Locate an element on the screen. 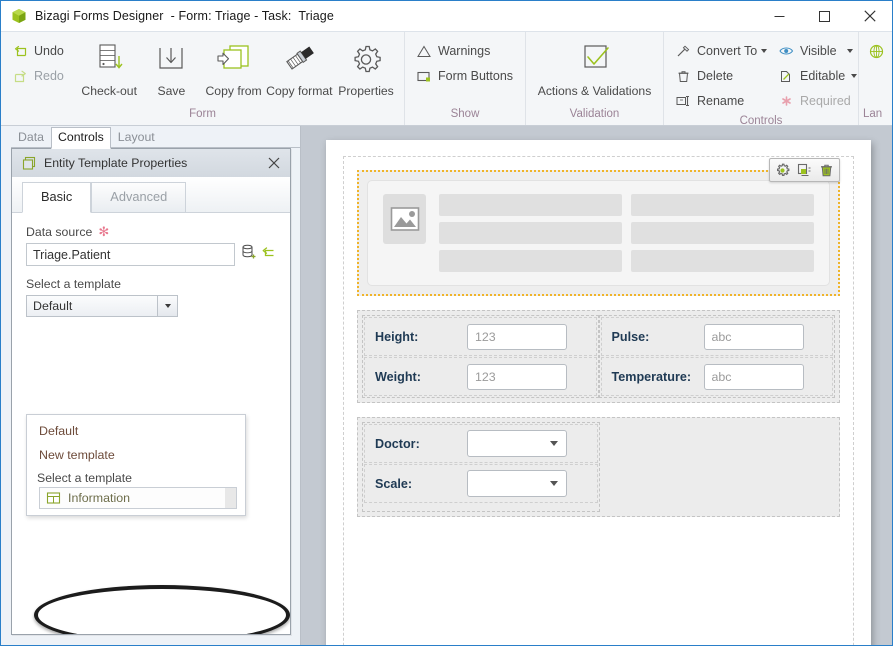 Image resolution: width=893 pixels, height=646 pixels. field-row-temperature: Temperature: abc is located at coordinates (716, 376).